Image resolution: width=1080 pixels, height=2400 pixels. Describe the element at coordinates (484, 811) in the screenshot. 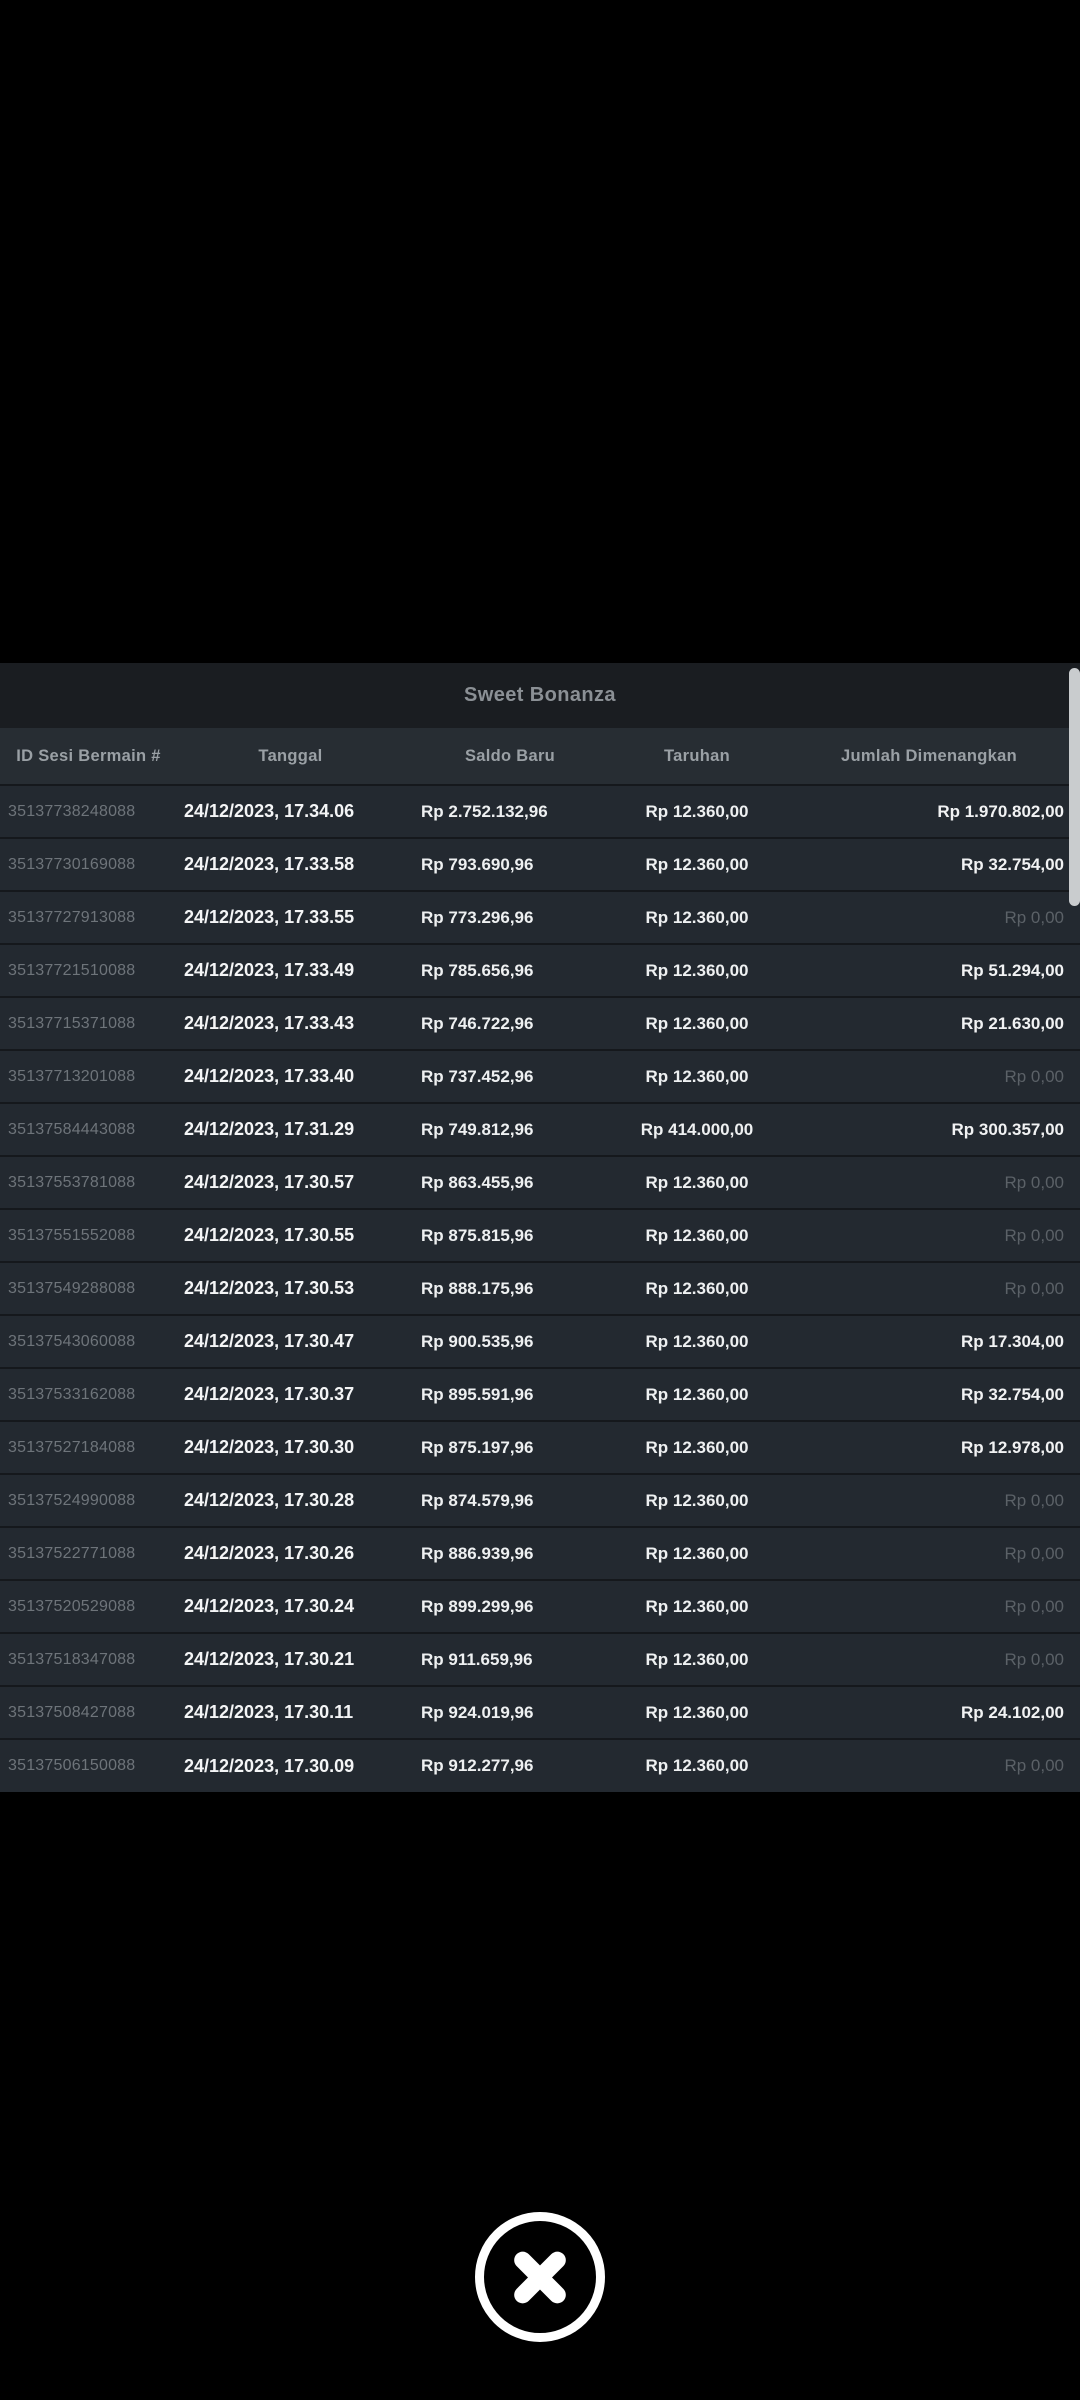

I see `new-balance-cell: Rp 2.752.132,96` at that location.